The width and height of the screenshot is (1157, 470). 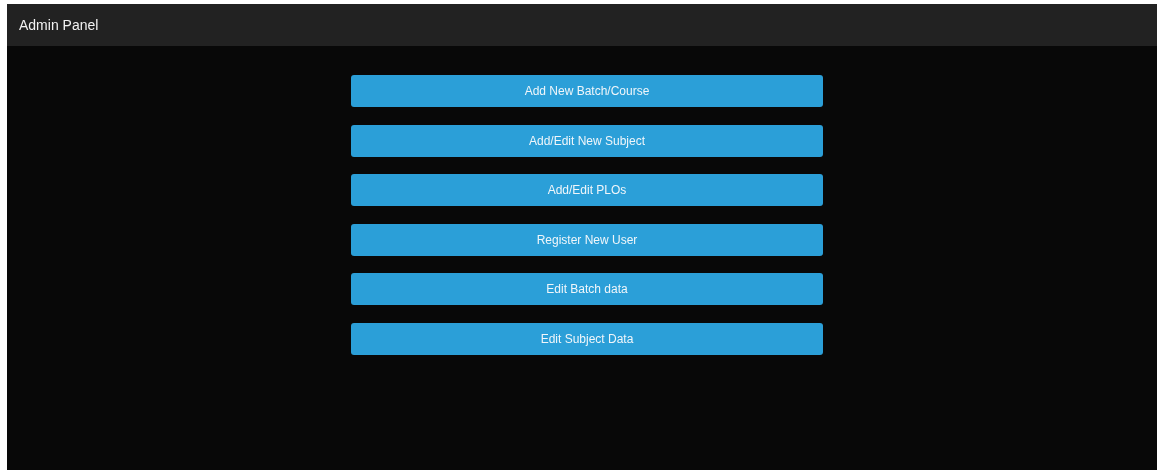 I want to click on menu-button: Edit Batch data, so click(x=587, y=289).